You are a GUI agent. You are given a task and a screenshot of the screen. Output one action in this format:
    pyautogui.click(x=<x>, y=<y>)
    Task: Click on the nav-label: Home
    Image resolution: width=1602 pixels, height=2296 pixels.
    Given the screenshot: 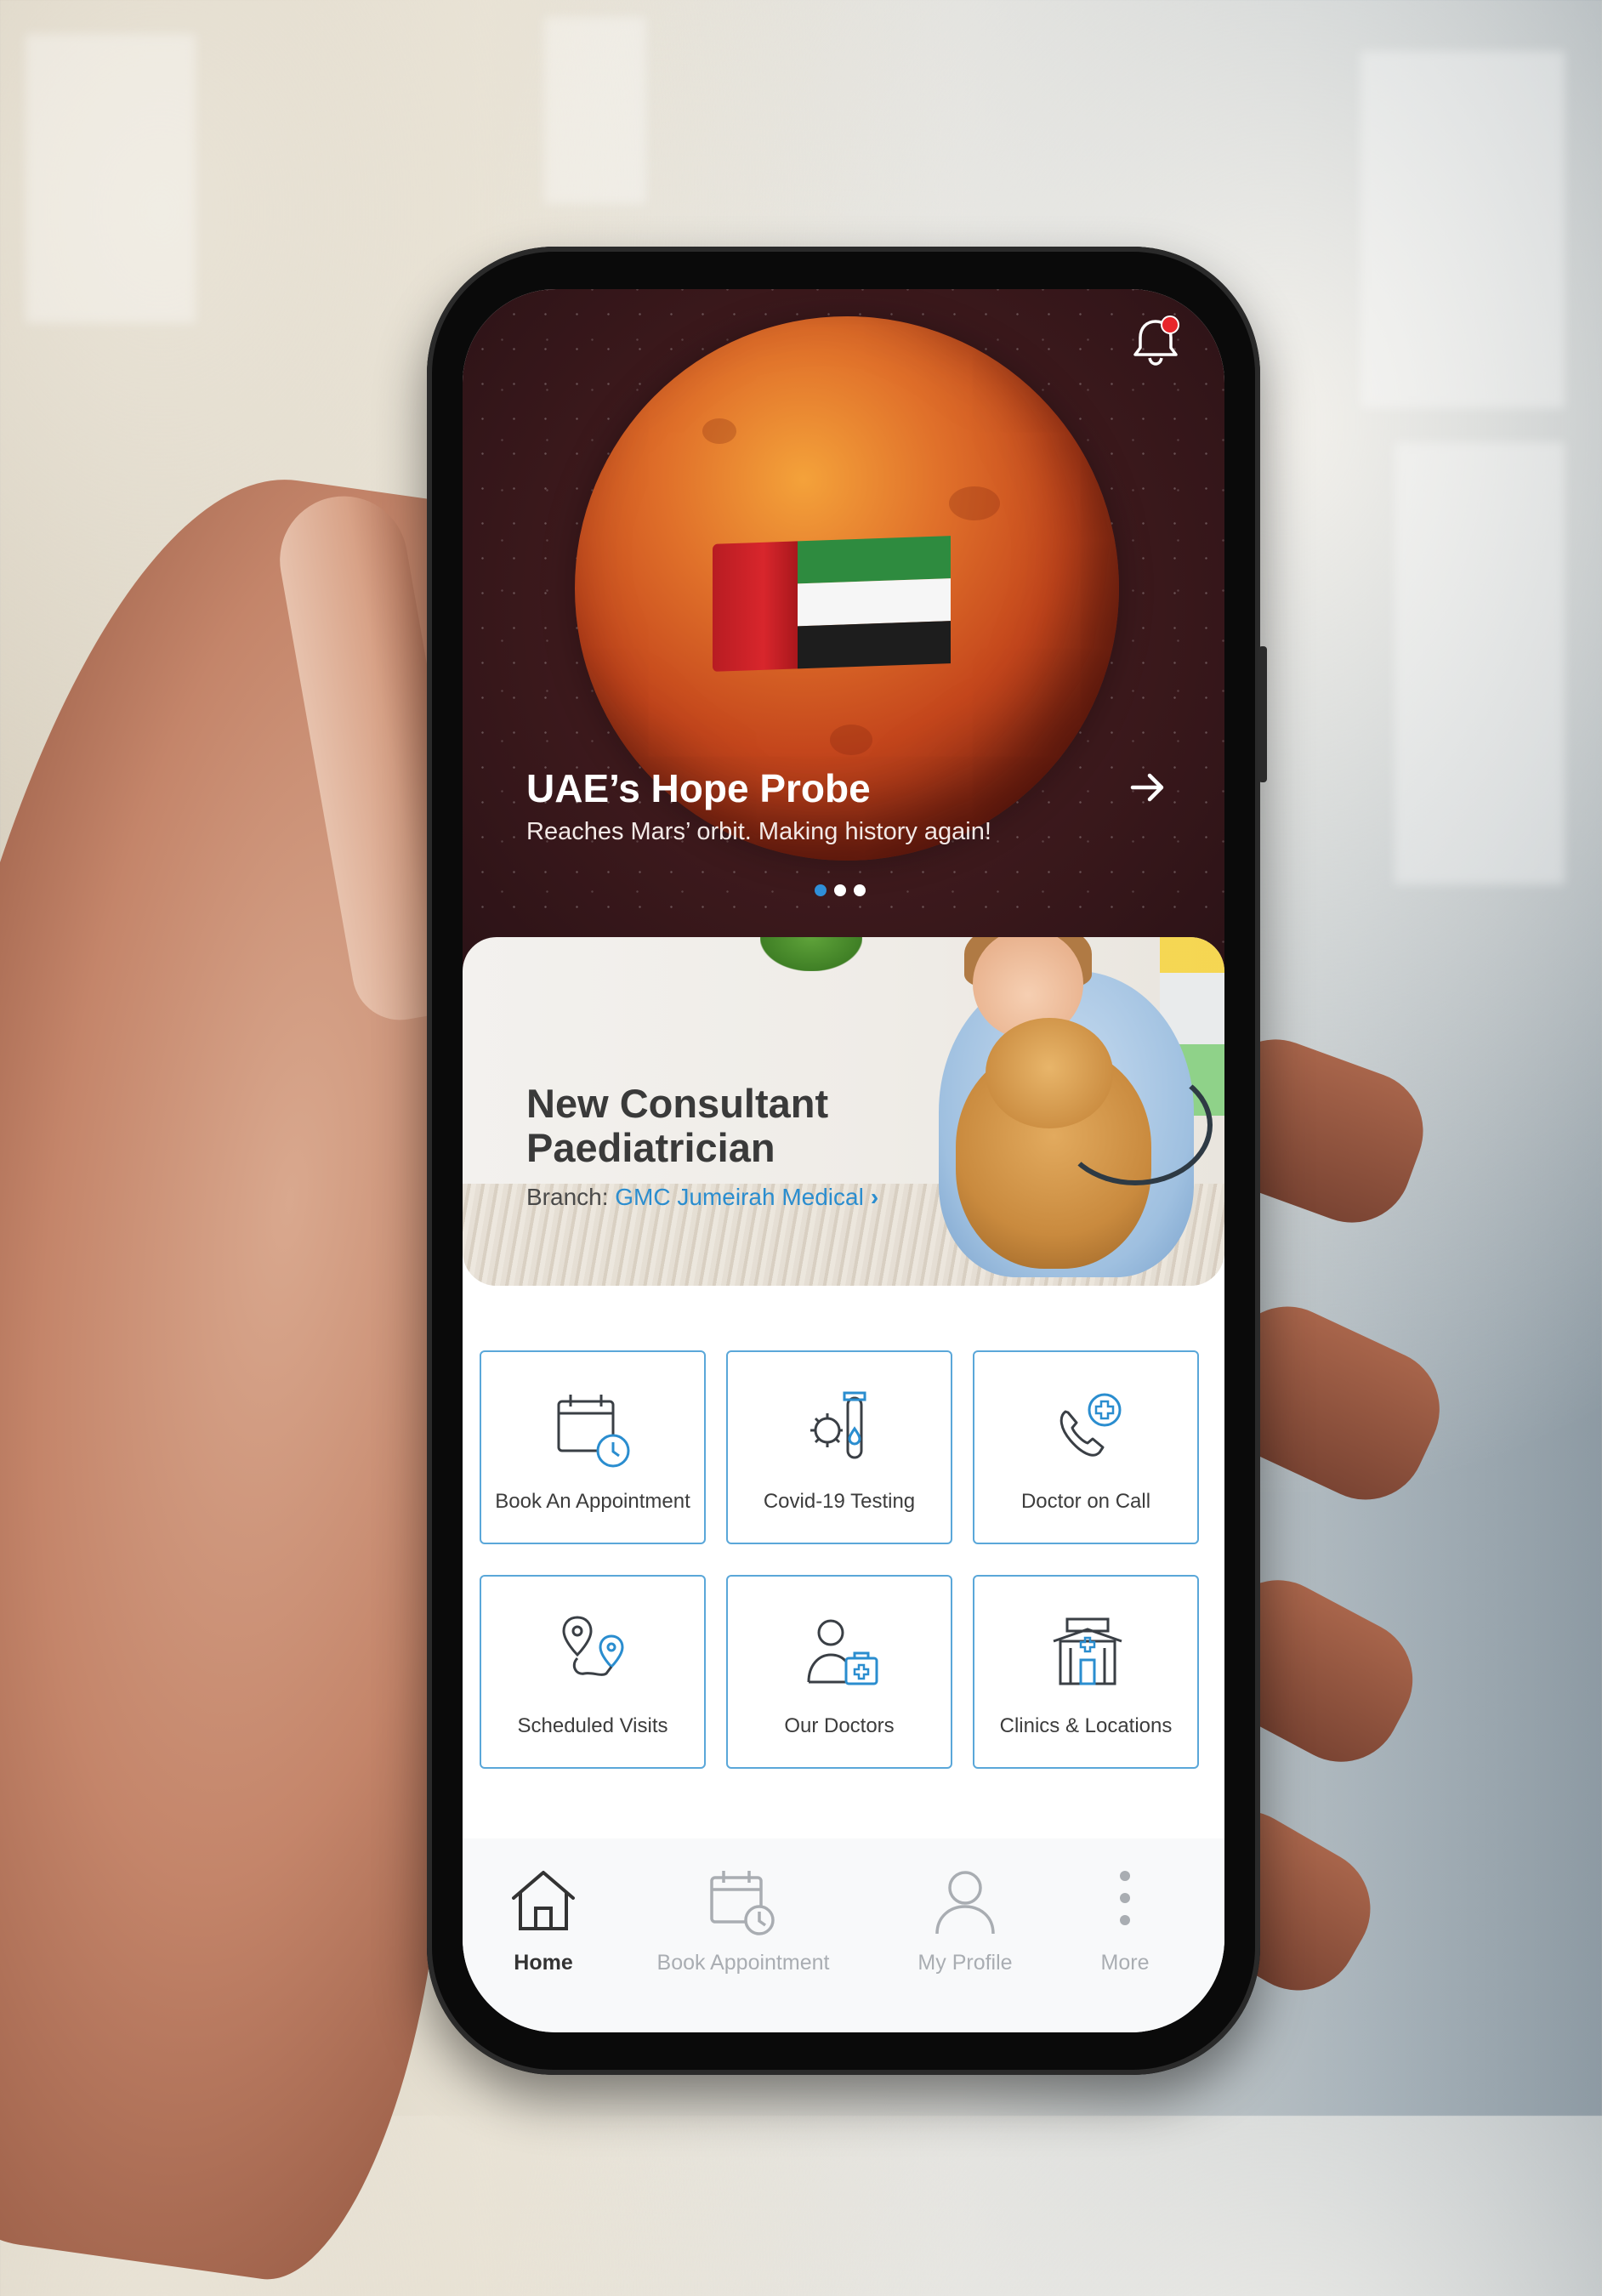 What is the action you would take?
    pyautogui.click(x=543, y=1963)
    